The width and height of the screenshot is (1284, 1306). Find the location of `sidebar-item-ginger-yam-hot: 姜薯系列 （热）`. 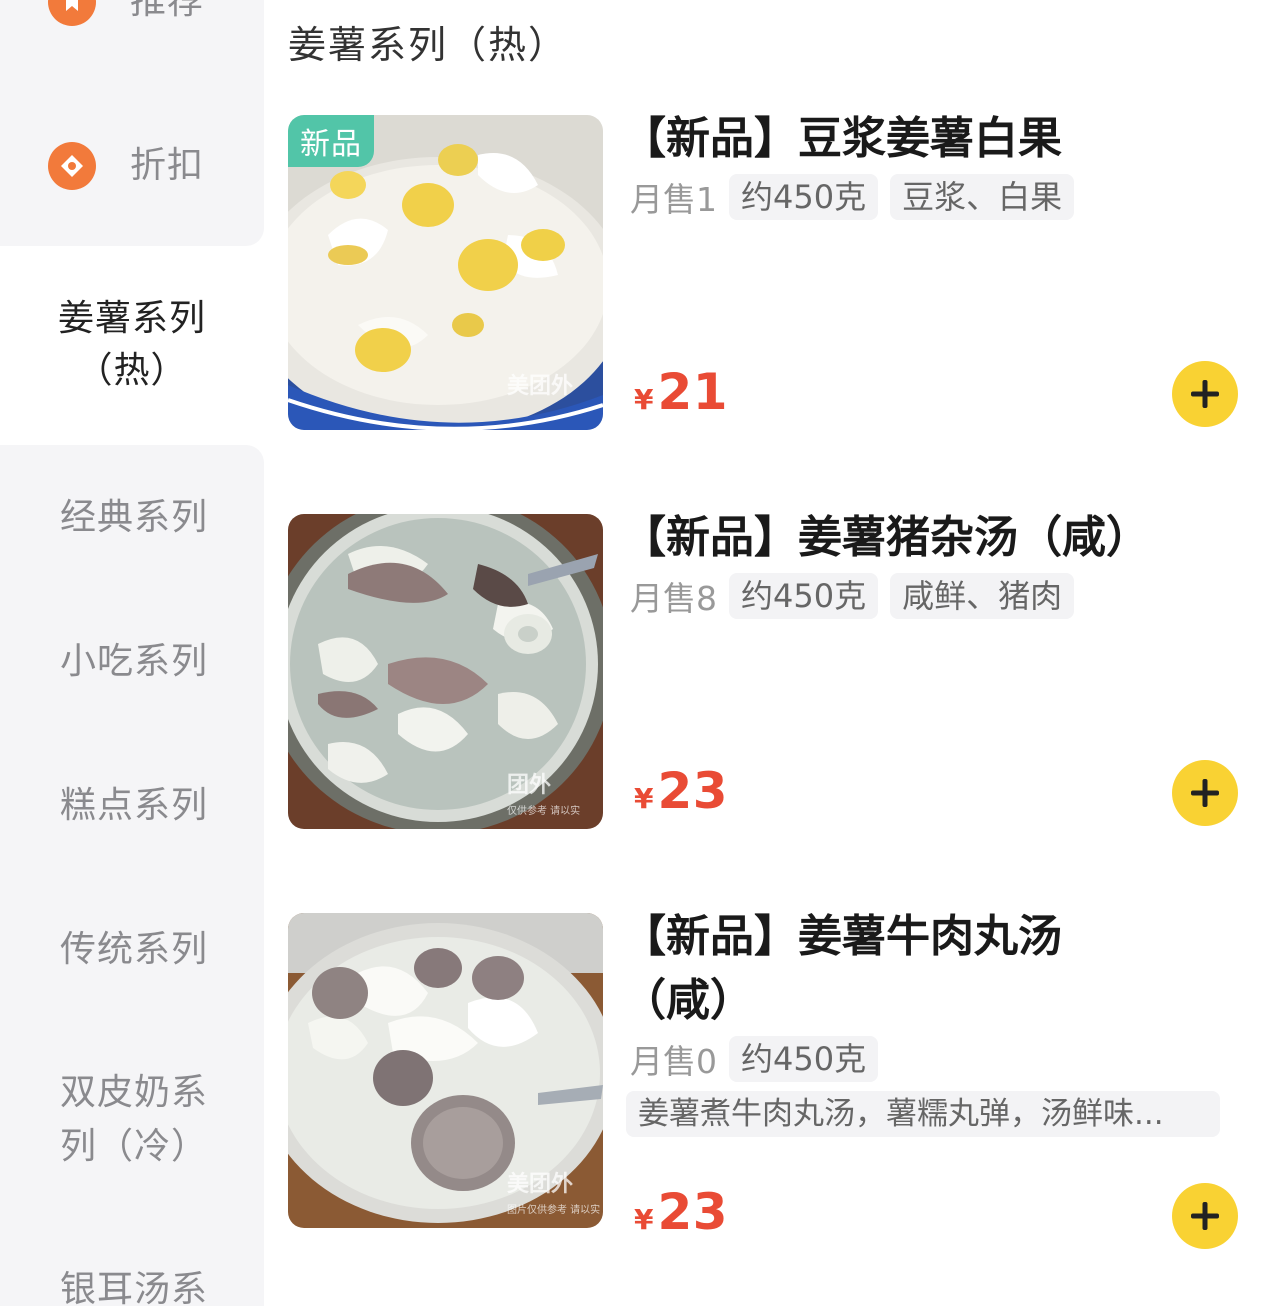

sidebar-item-ginger-yam-hot: 姜薯系列 （热） is located at coordinates (132, 345).